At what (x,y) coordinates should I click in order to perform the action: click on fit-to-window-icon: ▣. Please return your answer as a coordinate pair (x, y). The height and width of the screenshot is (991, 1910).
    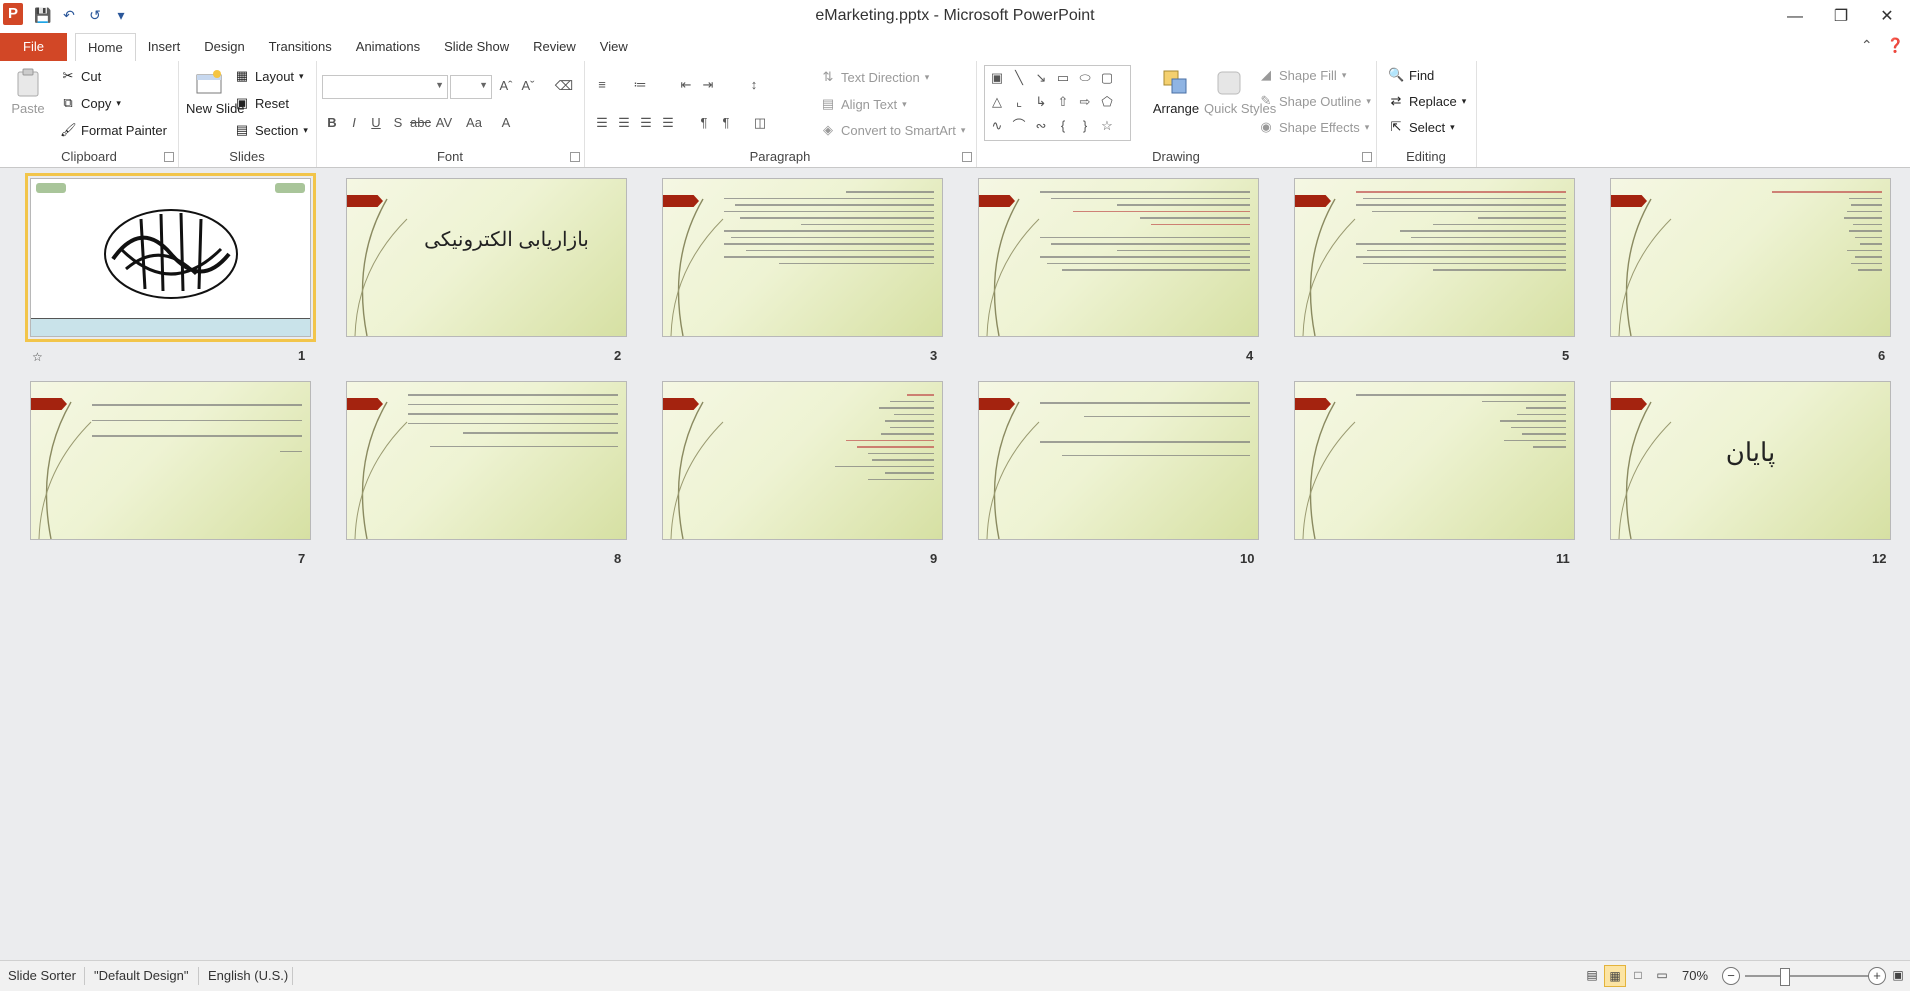
    Looking at the image, I should click on (1898, 975).